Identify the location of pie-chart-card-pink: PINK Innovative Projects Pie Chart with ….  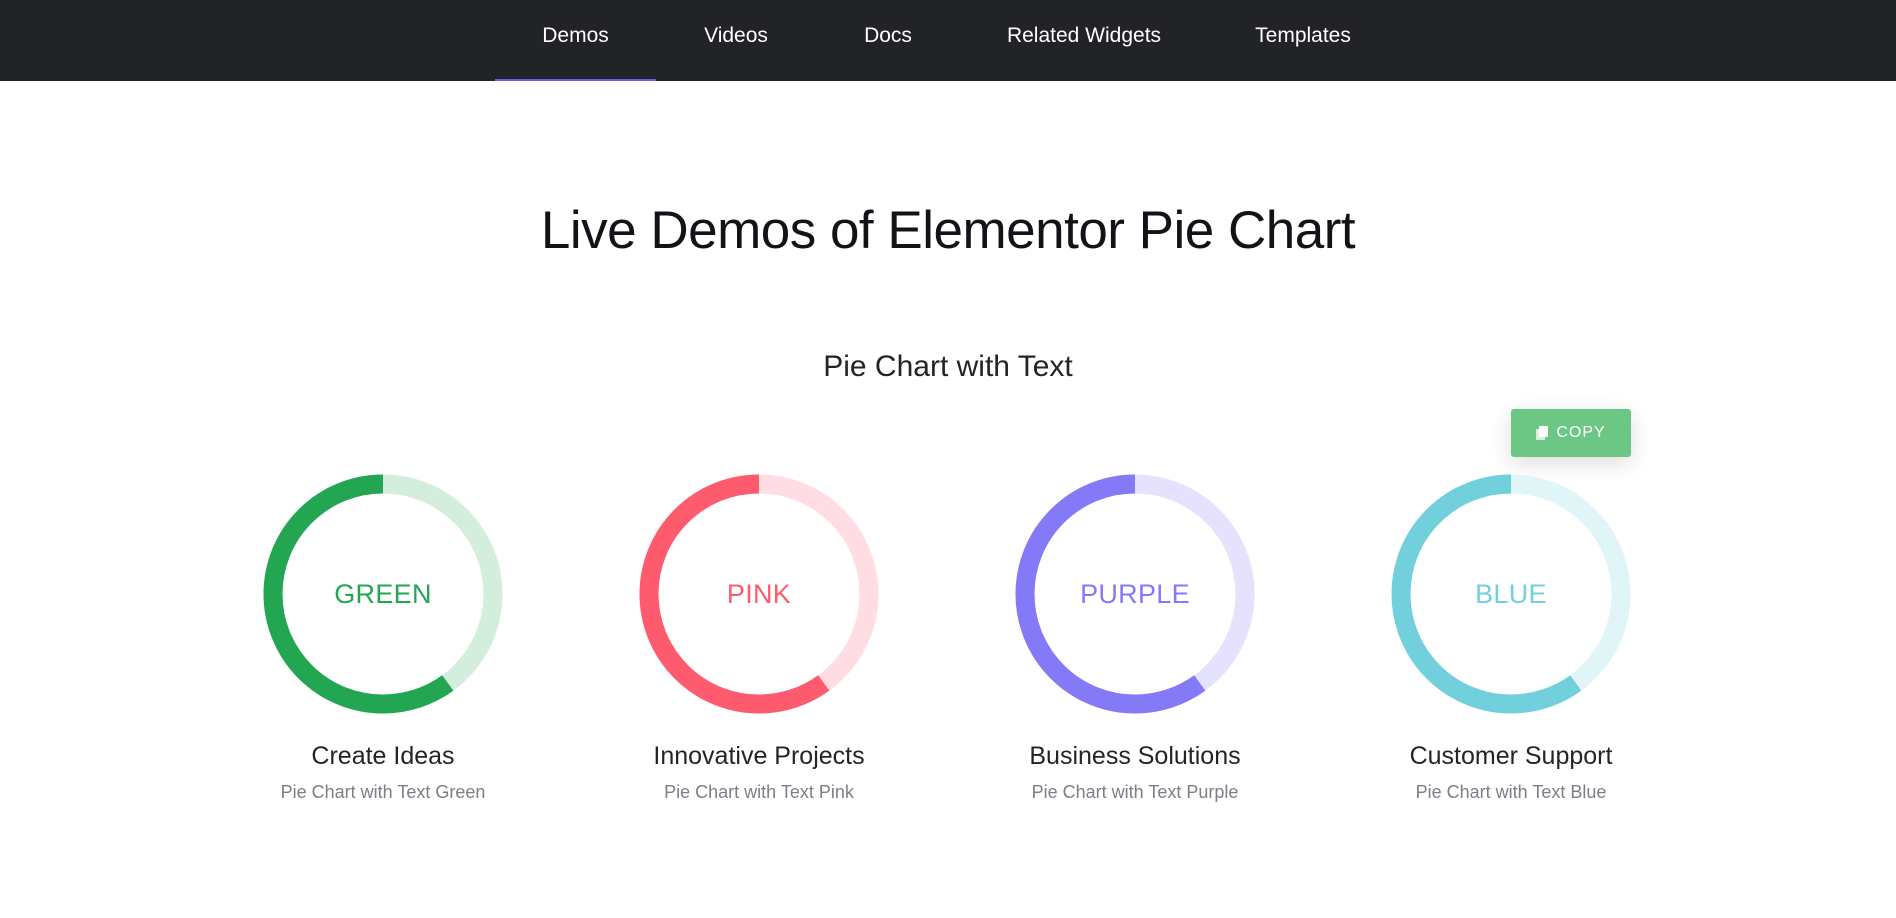
(759, 644).